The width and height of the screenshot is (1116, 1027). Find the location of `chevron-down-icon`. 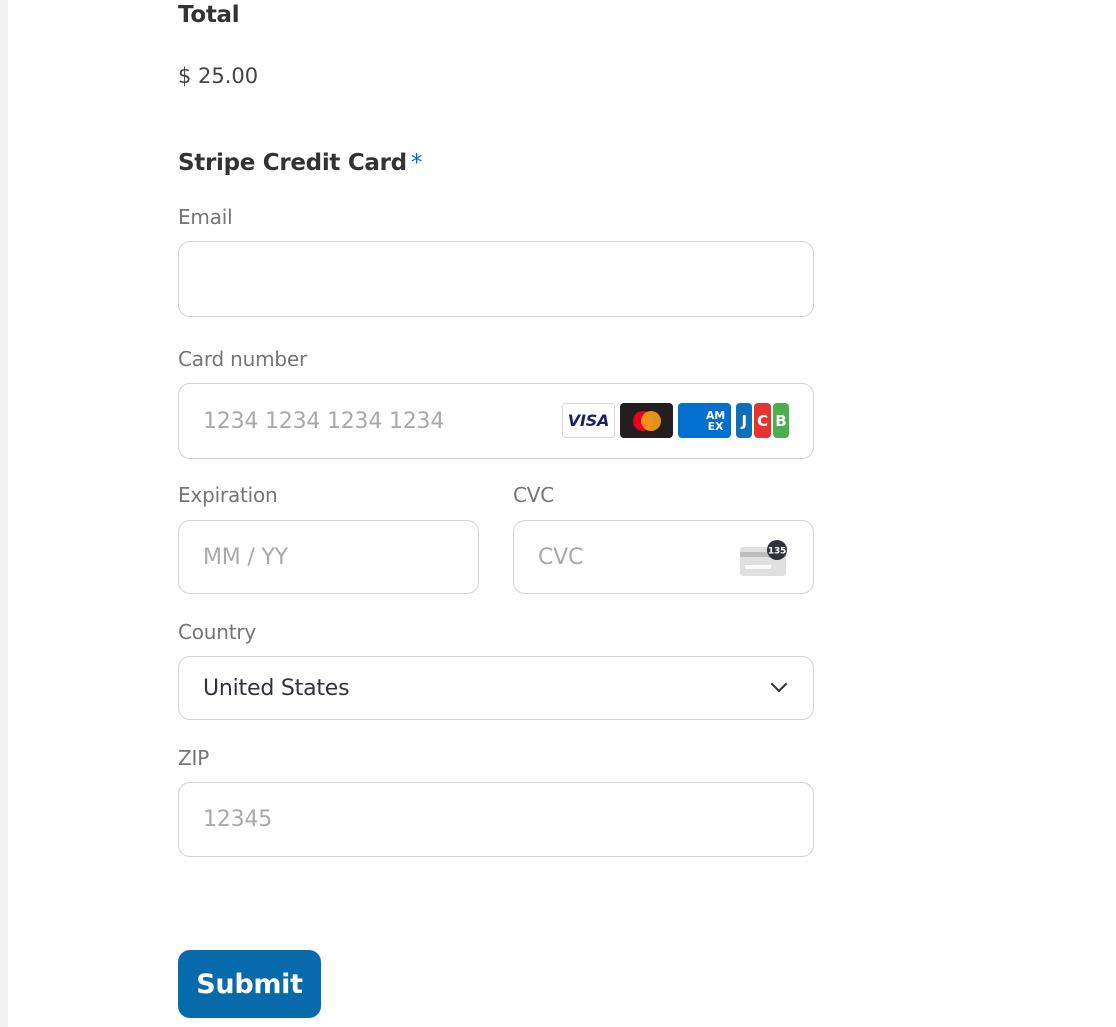

chevron-down-icon is located at coordinates (779, 687).